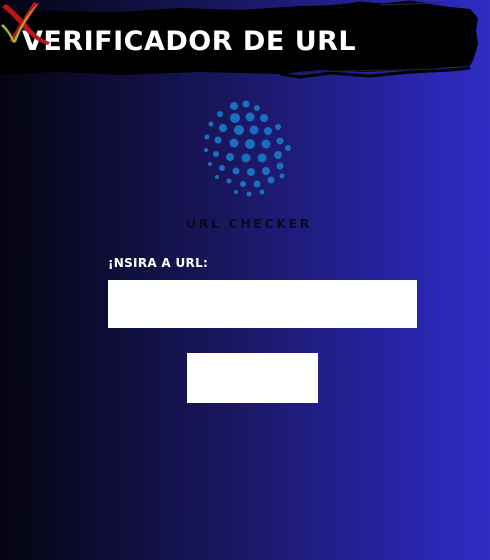  Describe the element at coordinates (252, 378) in the screenshot. I see `check-url-button` at that location.